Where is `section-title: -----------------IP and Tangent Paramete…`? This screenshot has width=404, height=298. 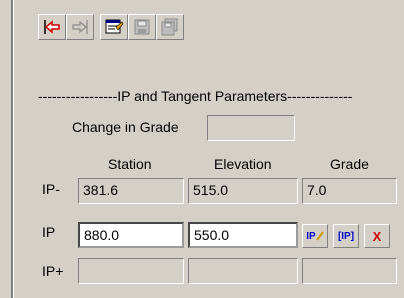 section-title: -----------------IP and Tangent Paramete… is located at coordinates (195, 96).